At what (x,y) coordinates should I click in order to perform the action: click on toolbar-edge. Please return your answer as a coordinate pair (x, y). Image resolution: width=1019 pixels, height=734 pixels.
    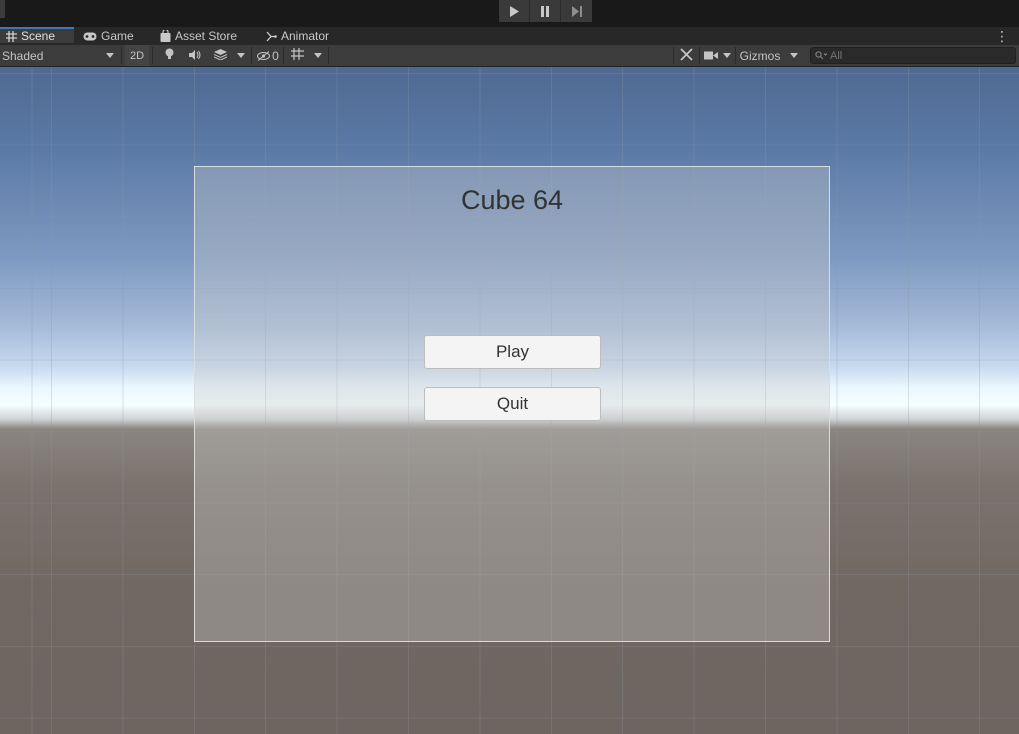
    Looking at the image, I should click on (2, 9).